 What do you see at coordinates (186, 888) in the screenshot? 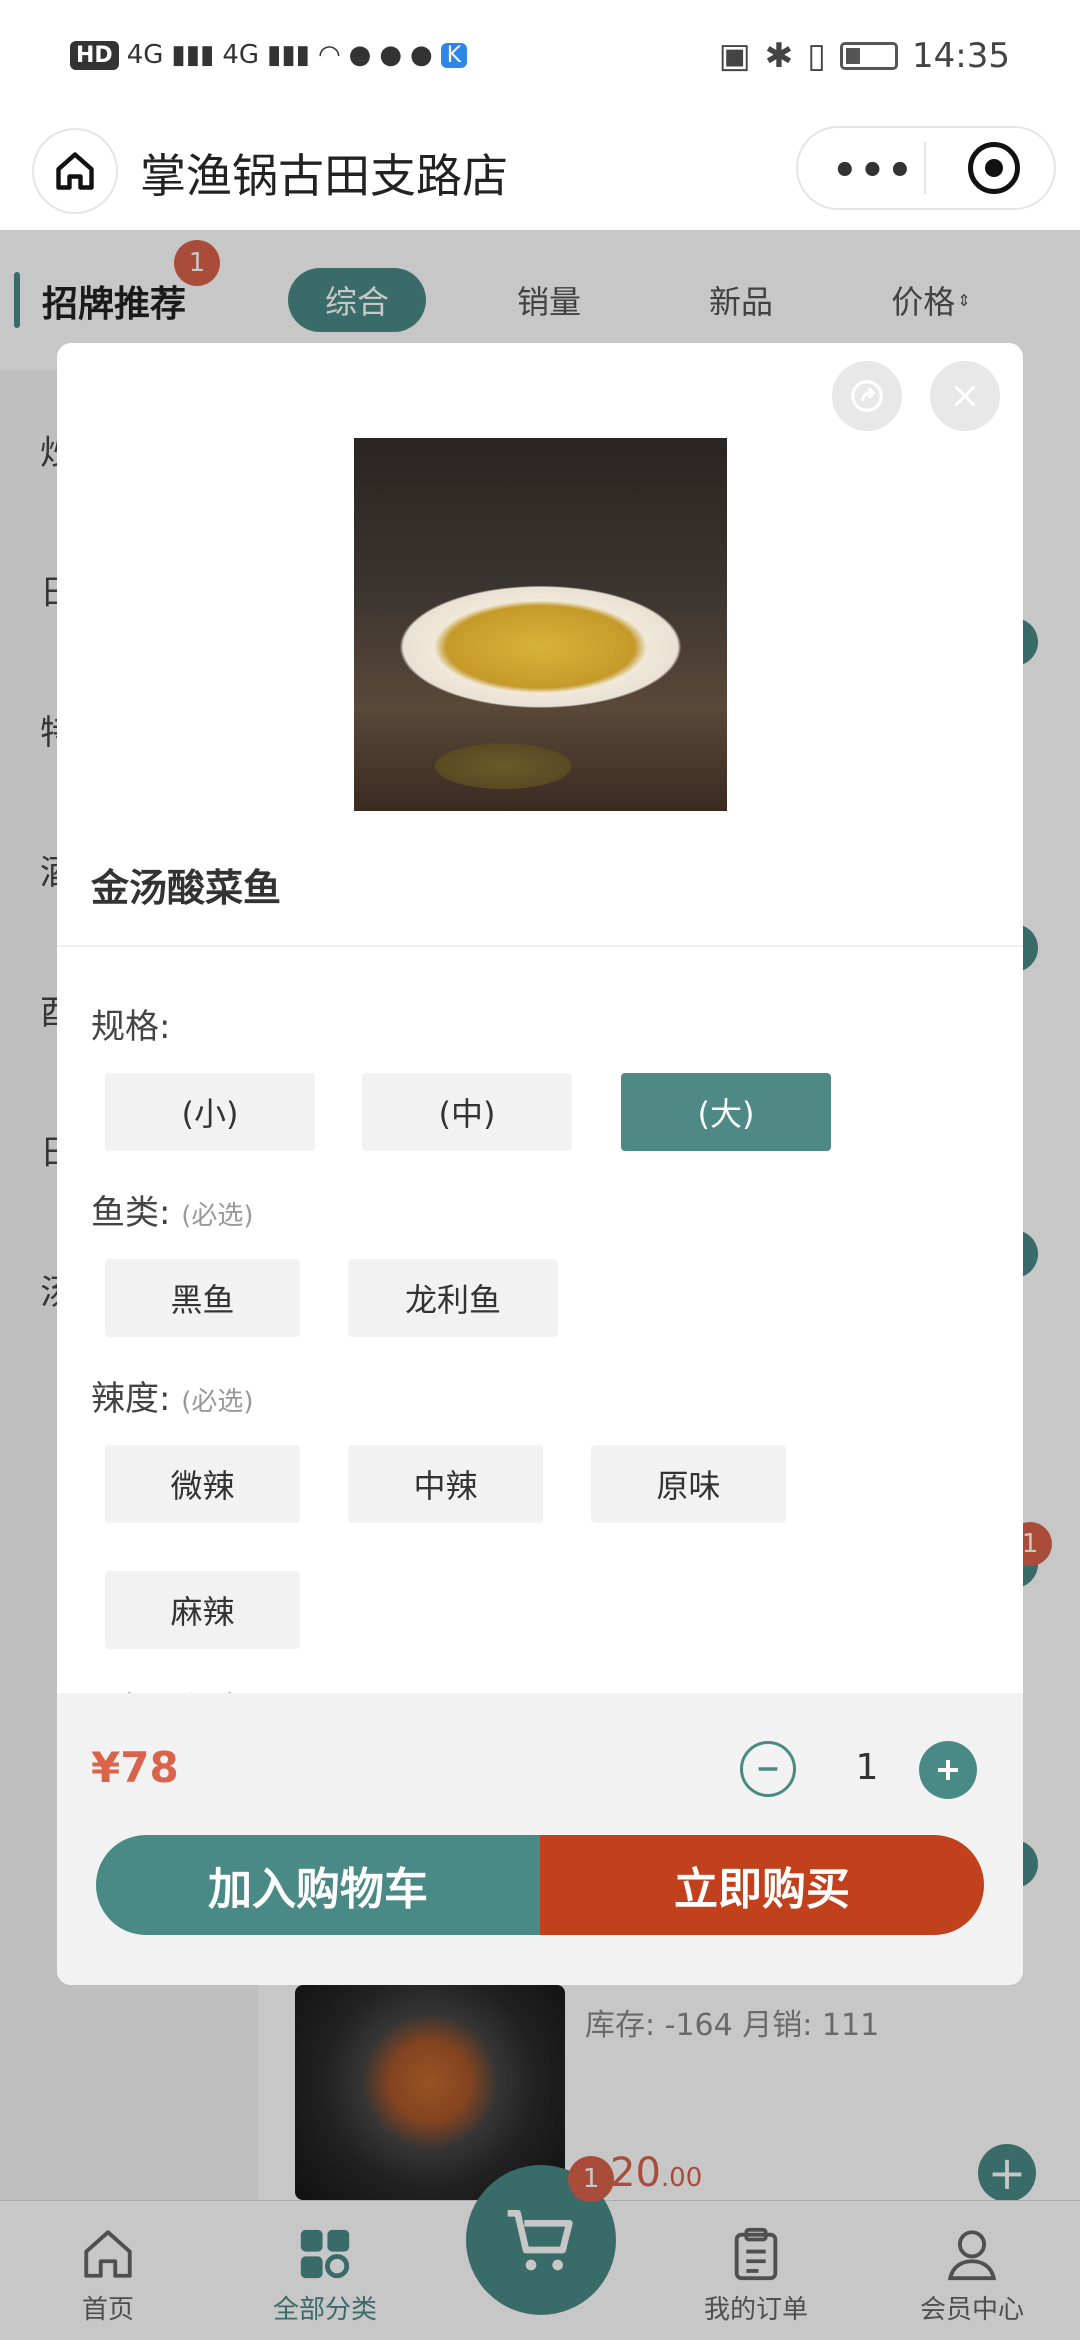
I see `dish-name: 金汤酸菜鱼` at bounding box center [186, 888].